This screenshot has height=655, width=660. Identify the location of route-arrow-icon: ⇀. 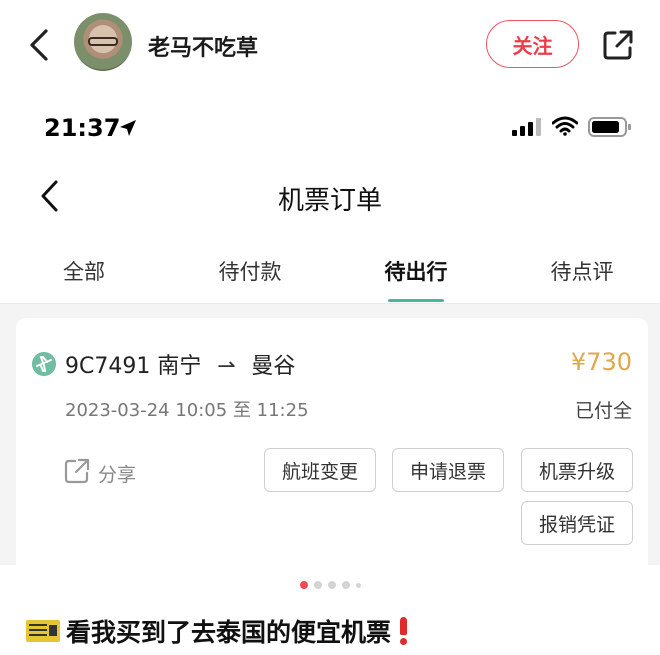
(226, 366).